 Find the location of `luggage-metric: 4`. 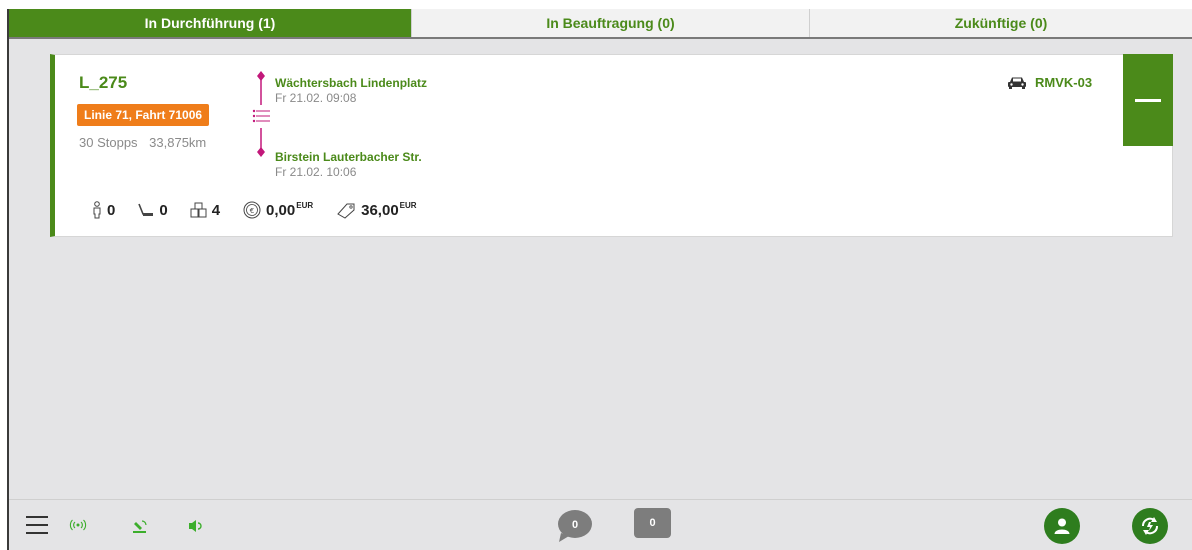

luggage-metric: 4 is located at coordinates (205, 210).